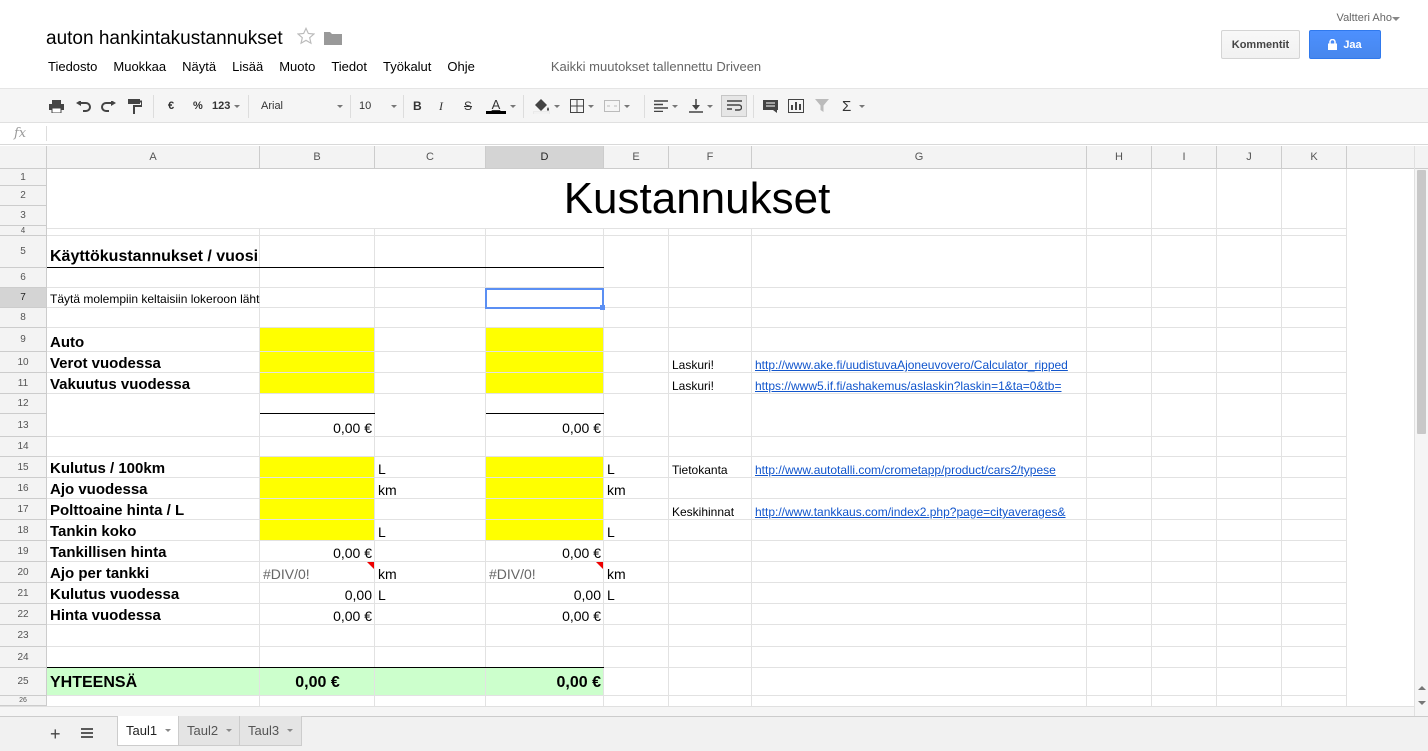 This screenshot has width=1428, height=751. What do you see at coordinates (23, 340) in the screenshot?
I see `row-header-9: 9` at bounding box center [23, 340].